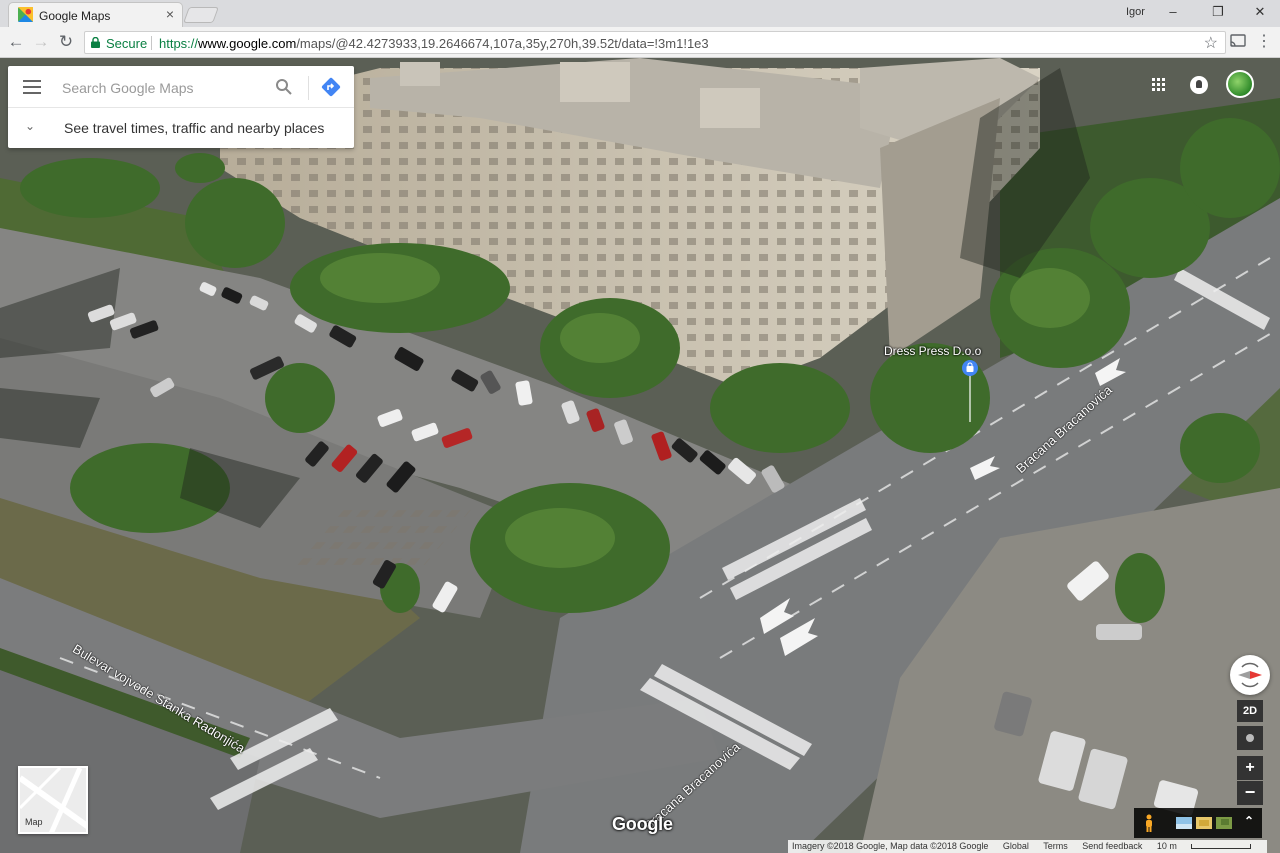 This screenshot has height=853, width=1280. I want to click on url-host: www.google.com, so click(247, 43).